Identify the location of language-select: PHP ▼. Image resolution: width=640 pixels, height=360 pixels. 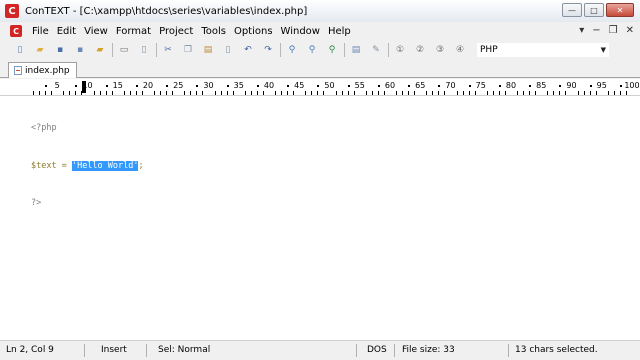
(543, 50).